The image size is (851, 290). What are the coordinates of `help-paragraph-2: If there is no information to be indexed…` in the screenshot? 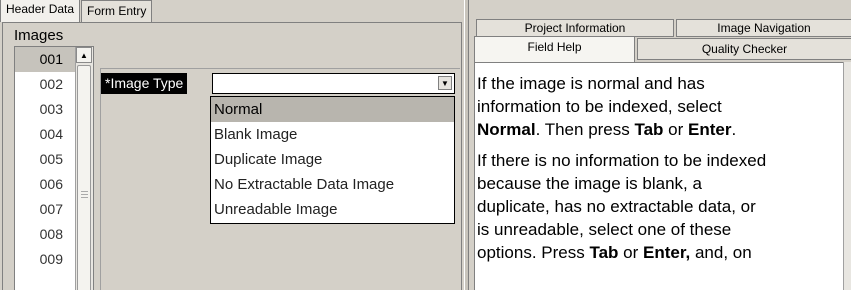 It's located at (622, 206).